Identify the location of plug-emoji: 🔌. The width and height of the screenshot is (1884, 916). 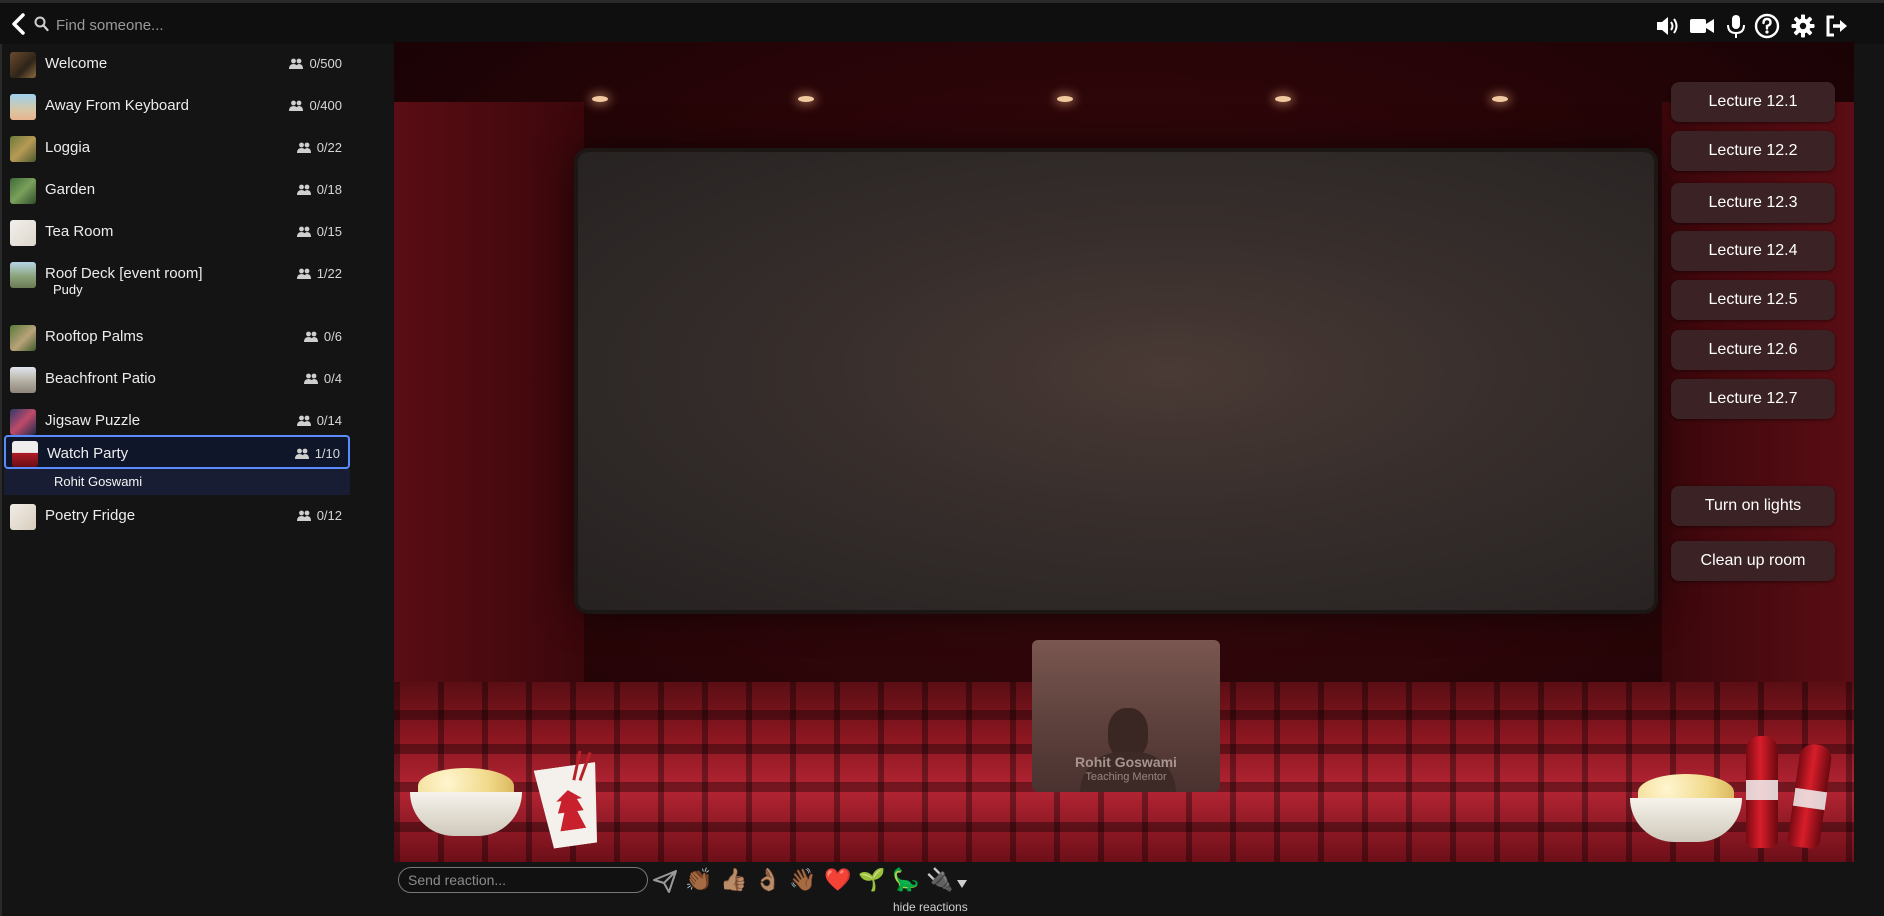
(940, 880).